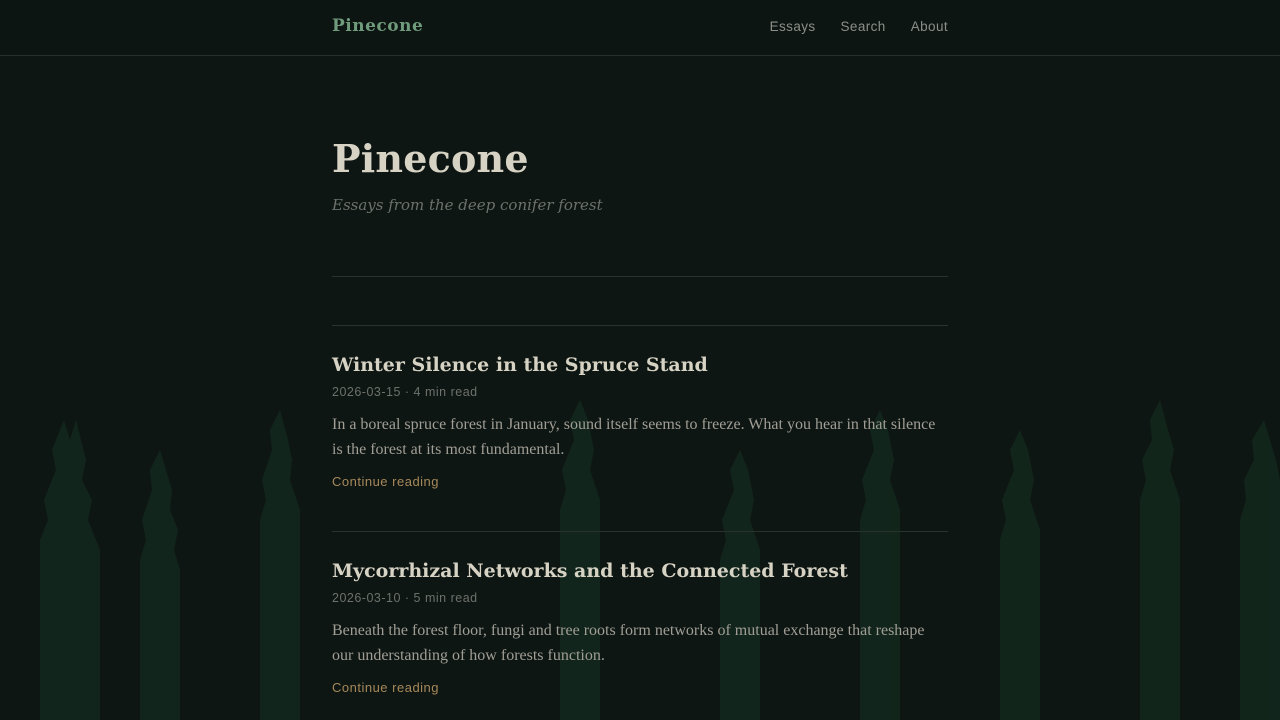  I want to click on top-navigation-bar: Pinecone Essays Search About, so click(640, 28).